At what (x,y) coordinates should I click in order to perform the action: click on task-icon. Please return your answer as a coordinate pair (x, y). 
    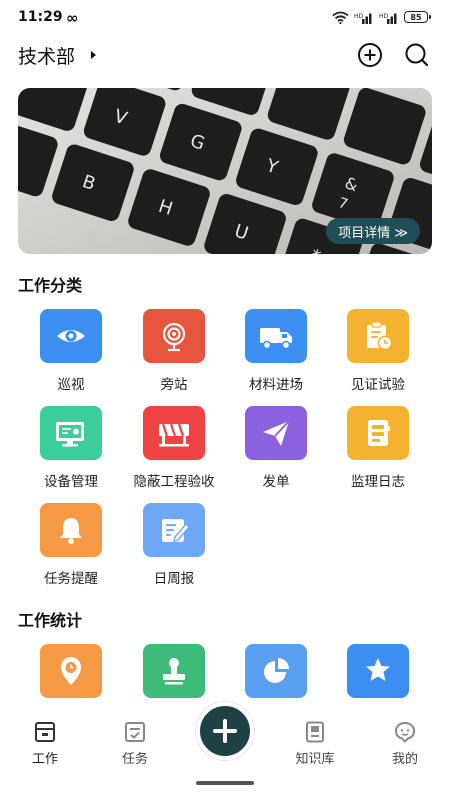
    Looking at the image, I should click on (135, 732).